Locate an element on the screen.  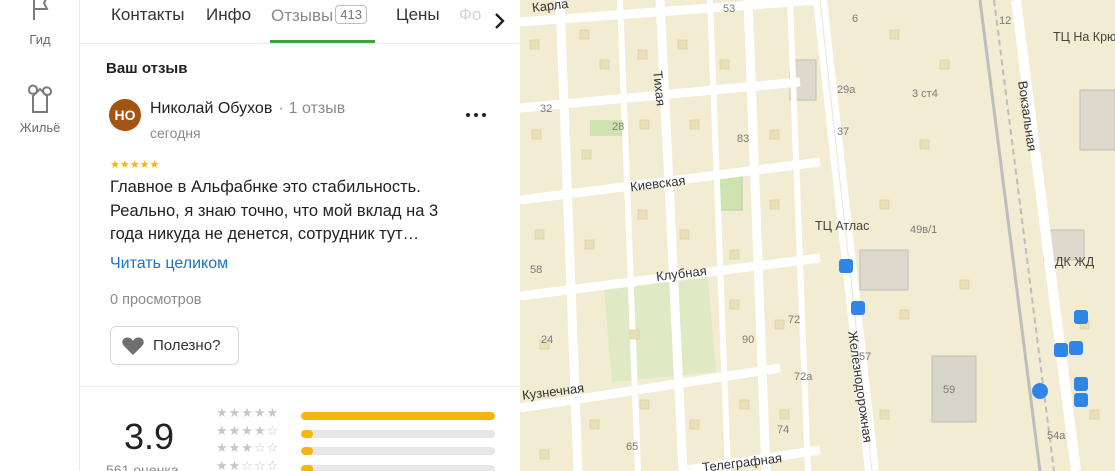
rating-row-stars: ☆★★★★ is located at coordinates (248, 430).